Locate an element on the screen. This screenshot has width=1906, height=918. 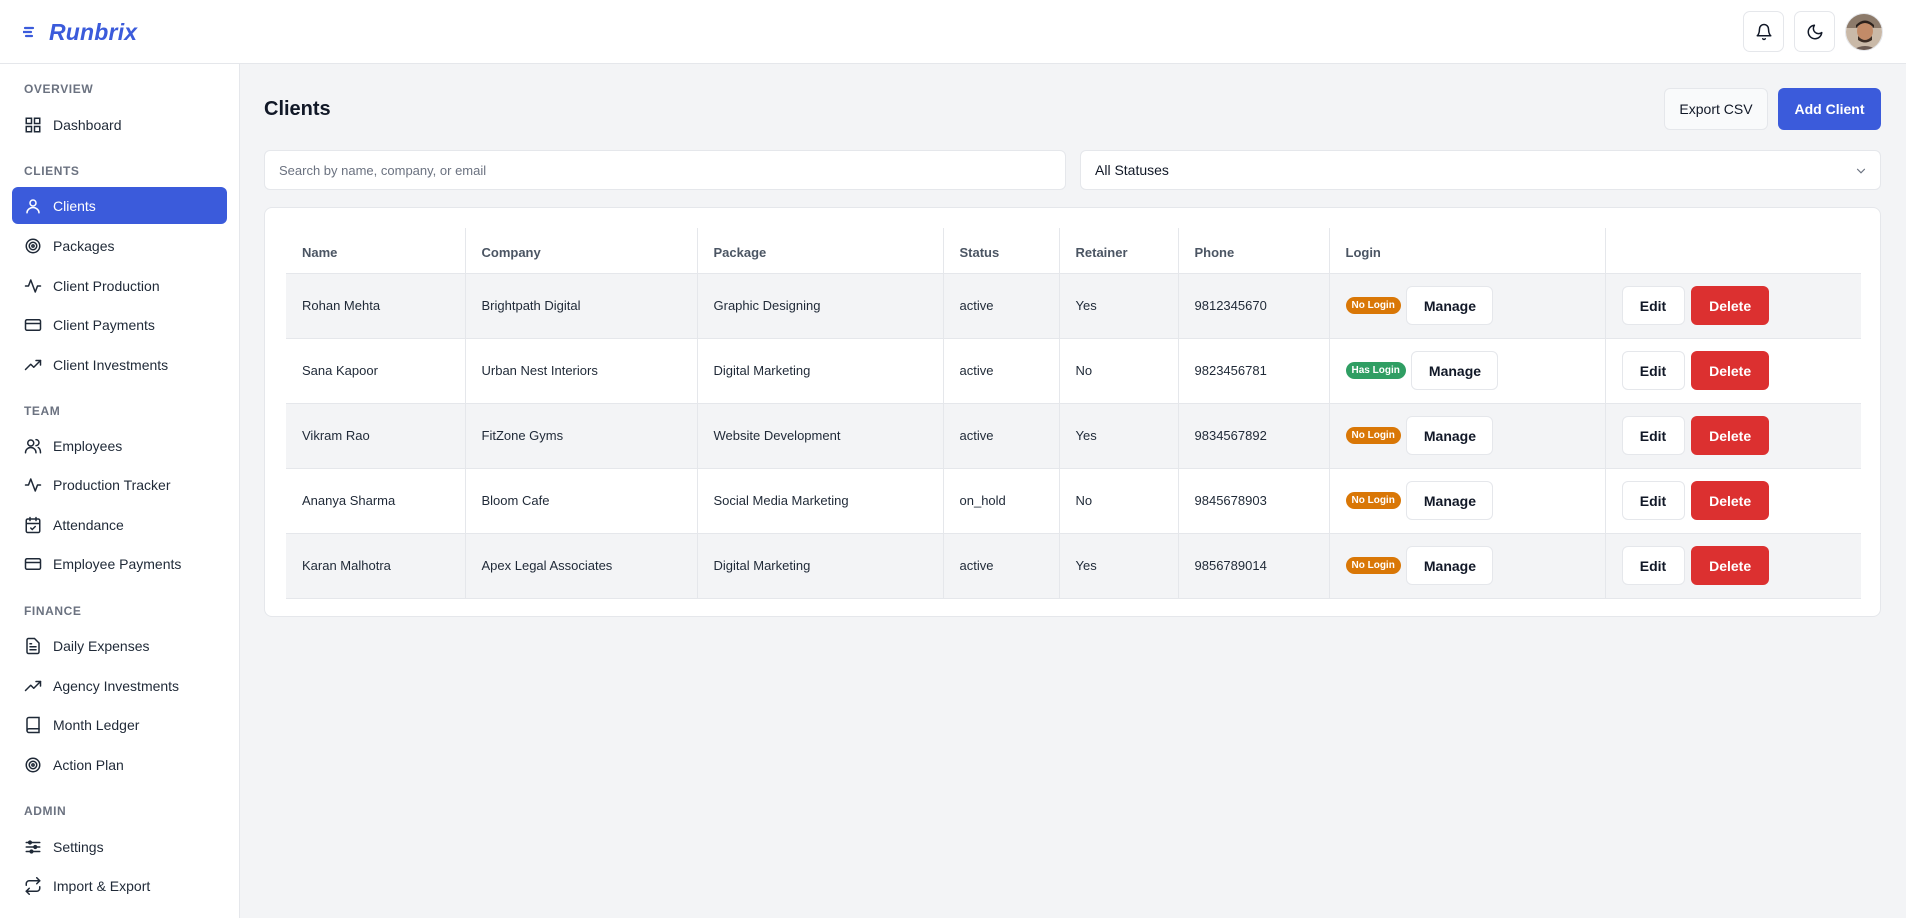
sidebar-item-label: Import & Export is located at coordinates (102, 885).